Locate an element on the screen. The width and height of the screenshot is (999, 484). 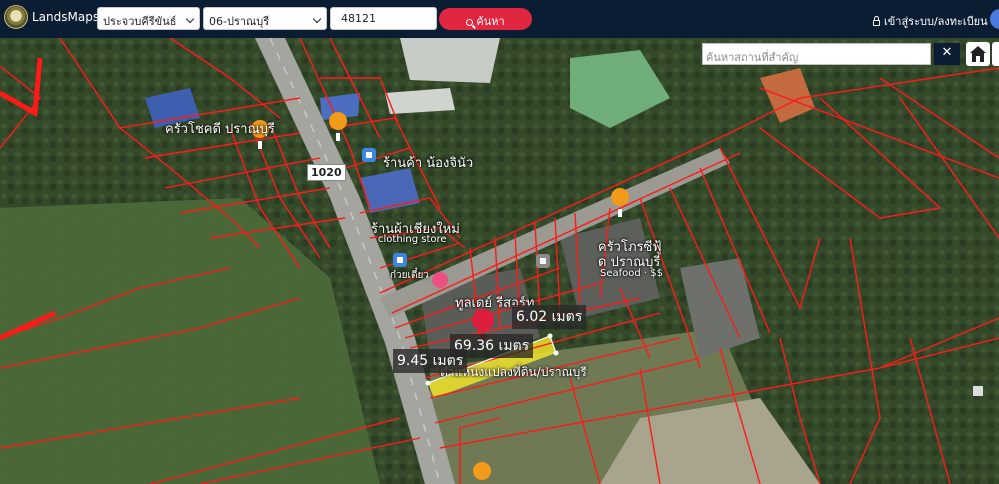
measurement-label: 6.02 เมตร is located at coordinates (549, 317).